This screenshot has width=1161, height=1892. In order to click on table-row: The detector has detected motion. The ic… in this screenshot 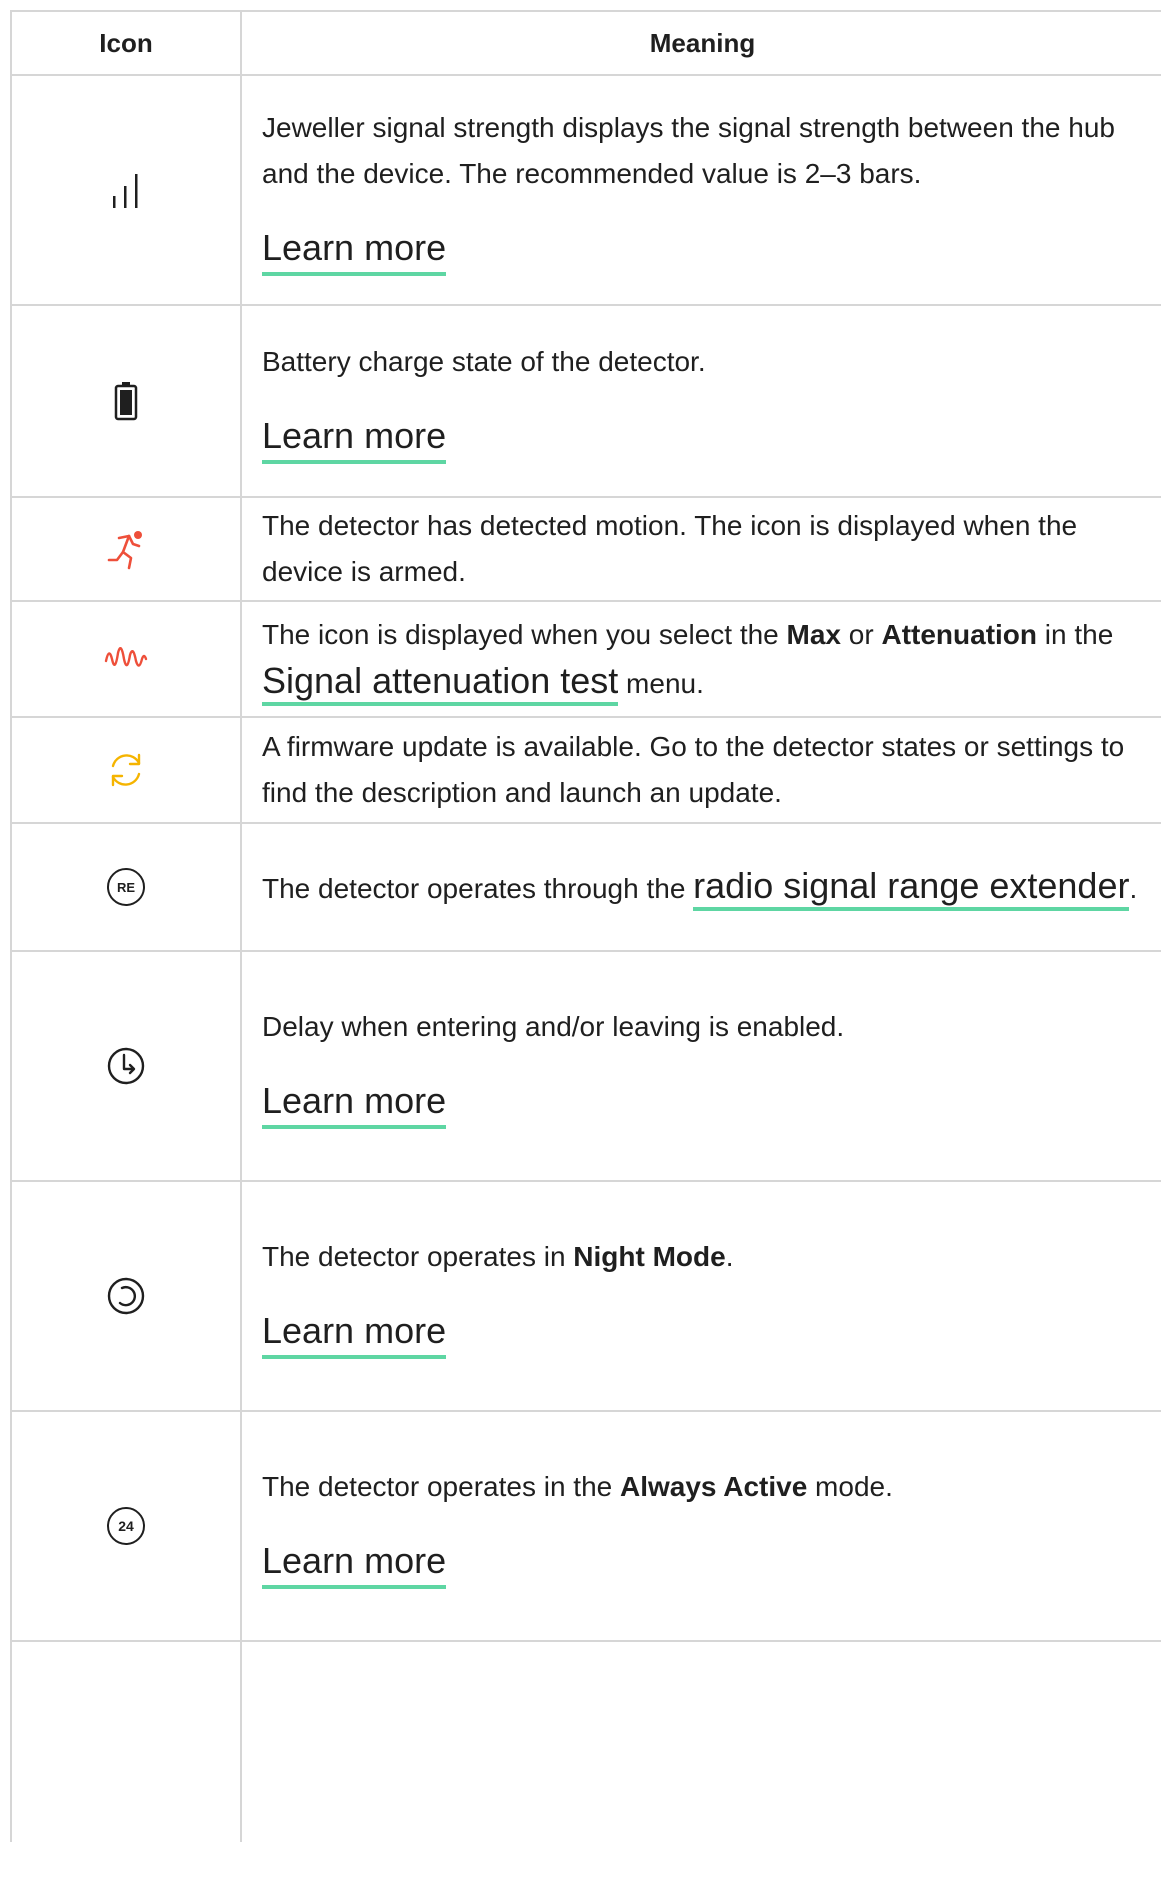, I will do `click(586, 550)`.